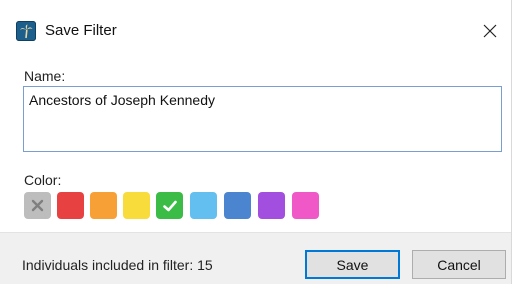 This screenshot has height=284, width=512. What do you see at coordinates (26, 31) in the screenshot?
I see `palm-tree-icon` at bounding box center [26, 31].